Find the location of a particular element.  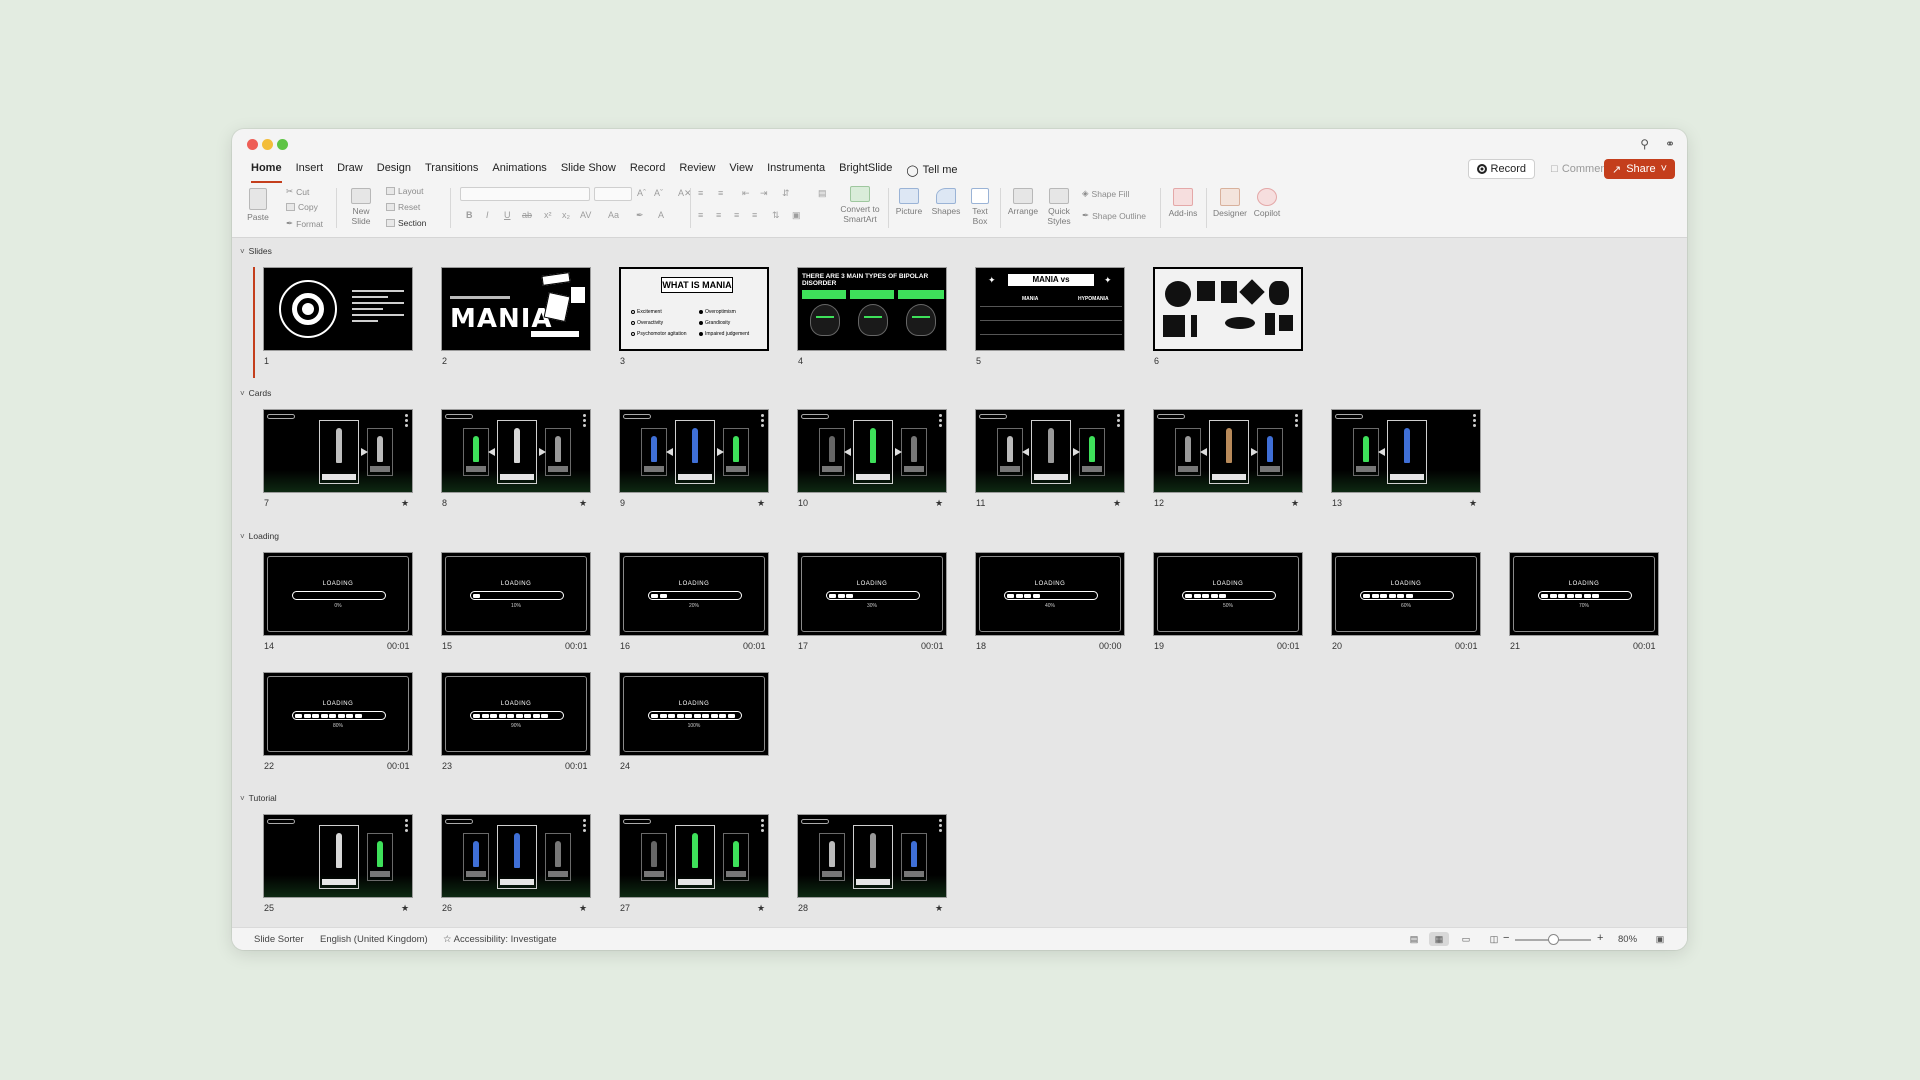

slide-thumbnail-loading: LOADING 70% is located at coordinates (1584, 594).